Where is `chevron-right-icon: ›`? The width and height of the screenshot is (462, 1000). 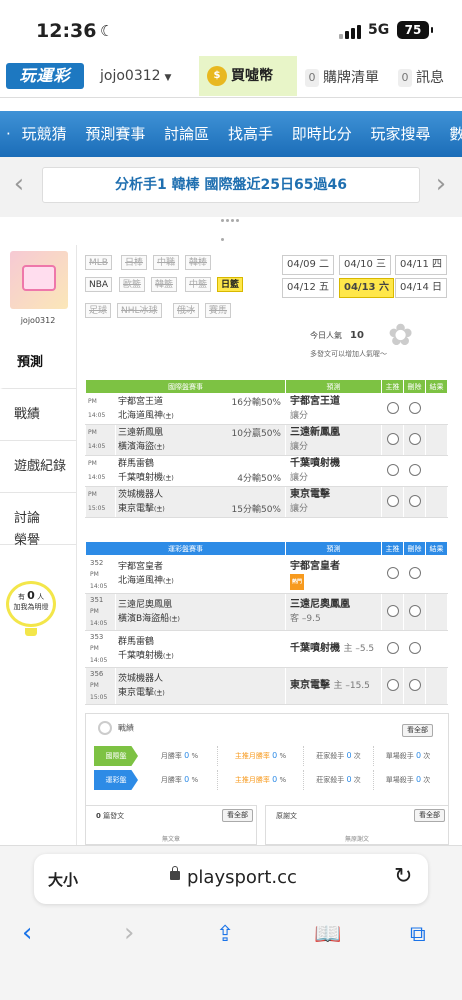 chevron-right-icon: › is located at coordinates (441, 185).